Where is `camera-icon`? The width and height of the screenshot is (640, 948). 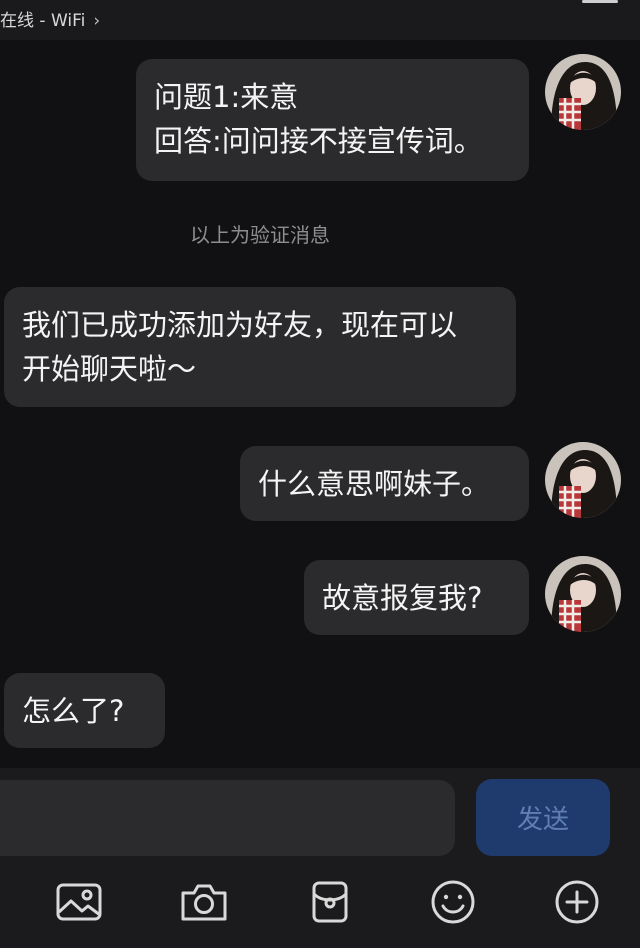
camera-icon is located at coordinates (204, 902).